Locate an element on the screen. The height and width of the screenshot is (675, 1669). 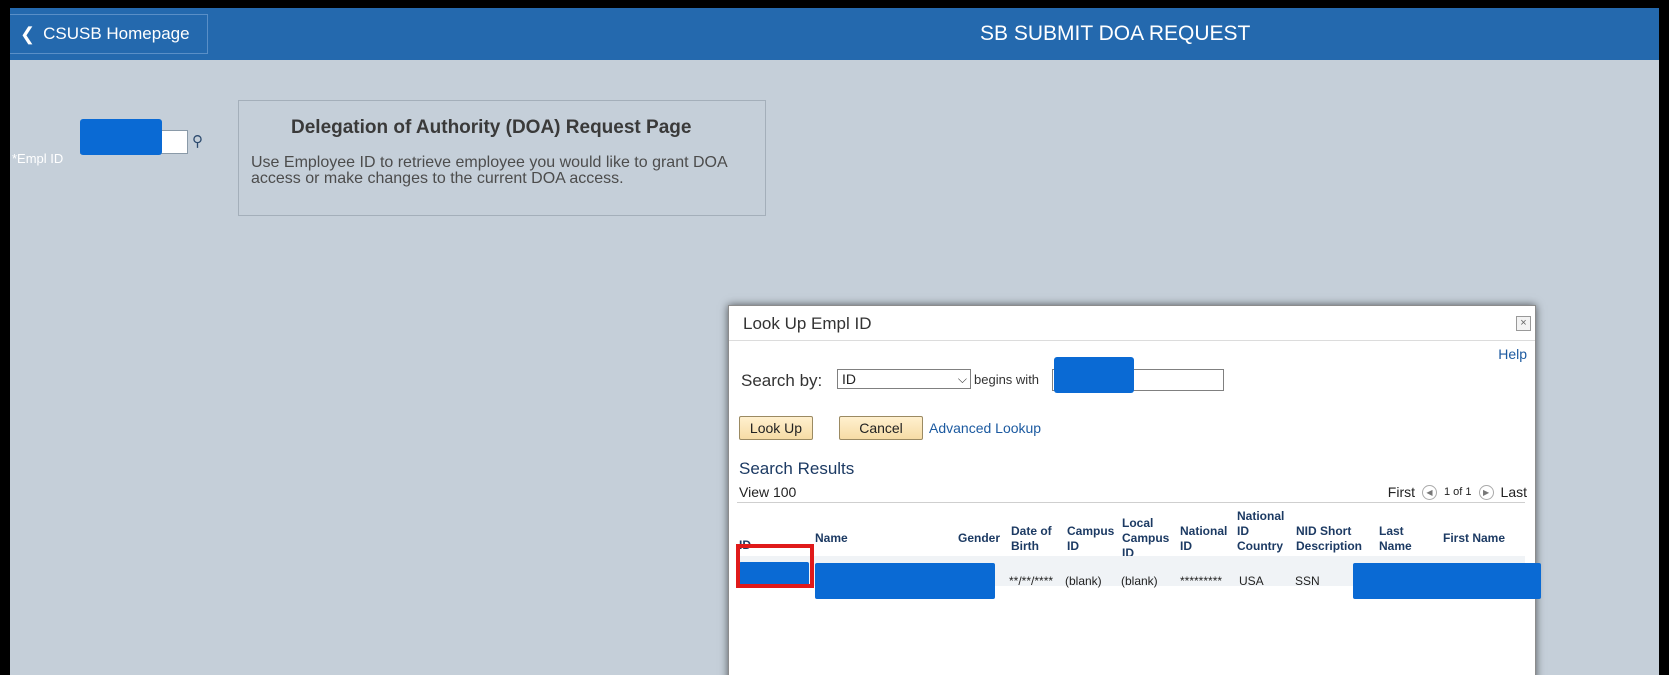
header-bar: ❮ CSUSB Homepage SB SUBMIT DOA REQUEST is located at coordinates (834, 34).